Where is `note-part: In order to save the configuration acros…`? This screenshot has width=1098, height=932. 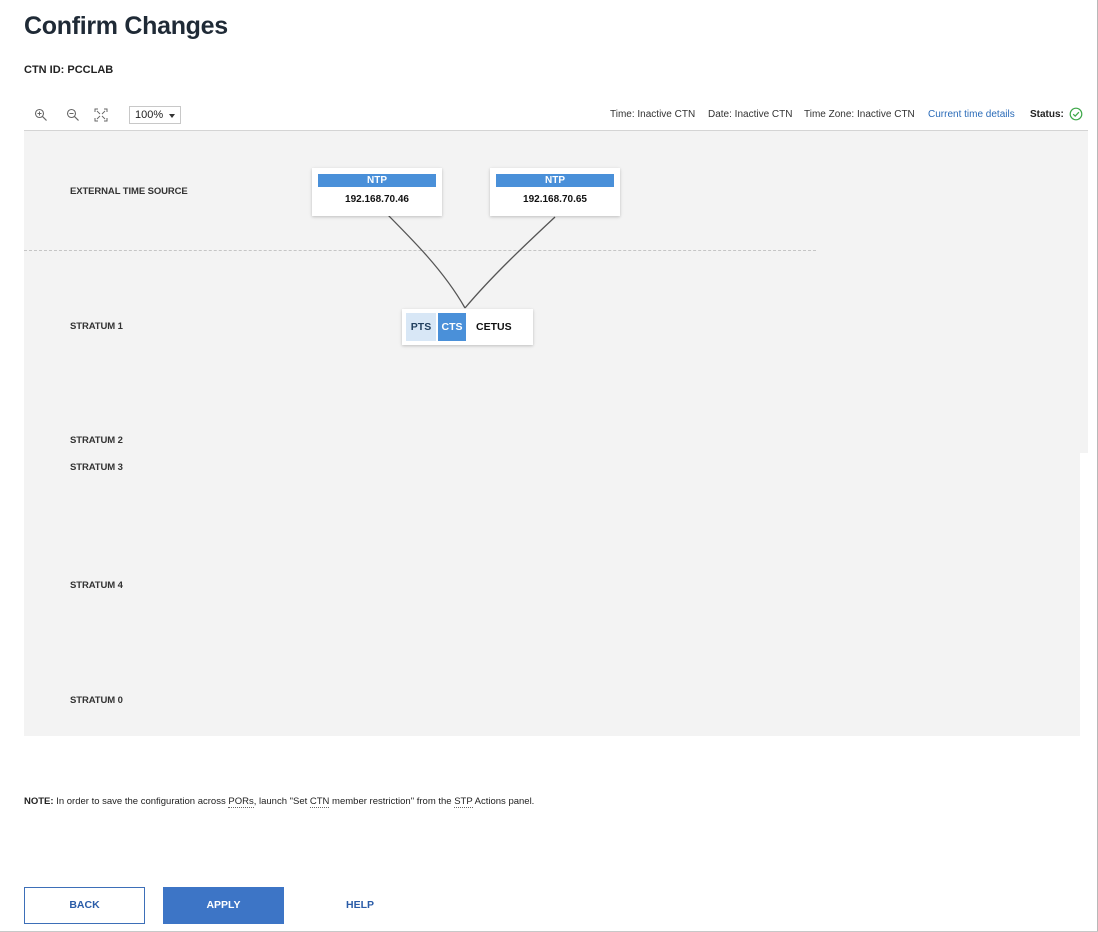
note-part: In order to save the configuration acros… is located at coordinates (141, 801).